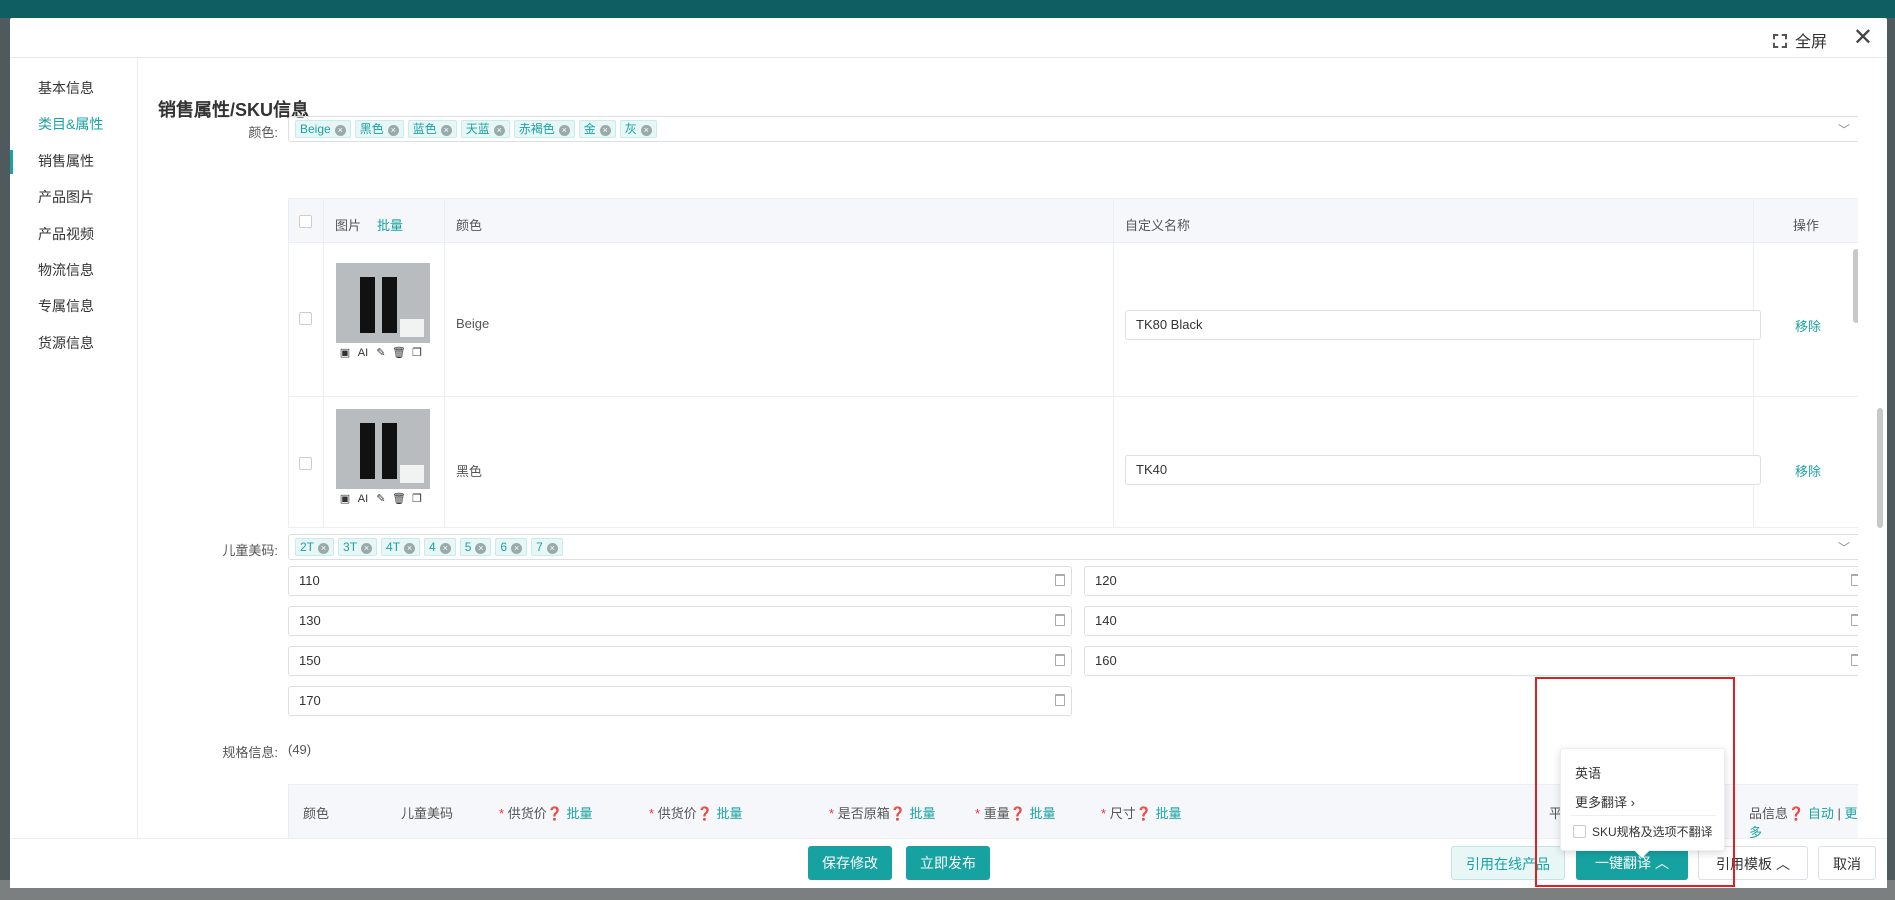 The height and width of the screenshot is (900, 1895). What do you see at coordinates (680, 661) in the screenshot?
I see `size-value-input: 150` at bounding box center [680, 661].